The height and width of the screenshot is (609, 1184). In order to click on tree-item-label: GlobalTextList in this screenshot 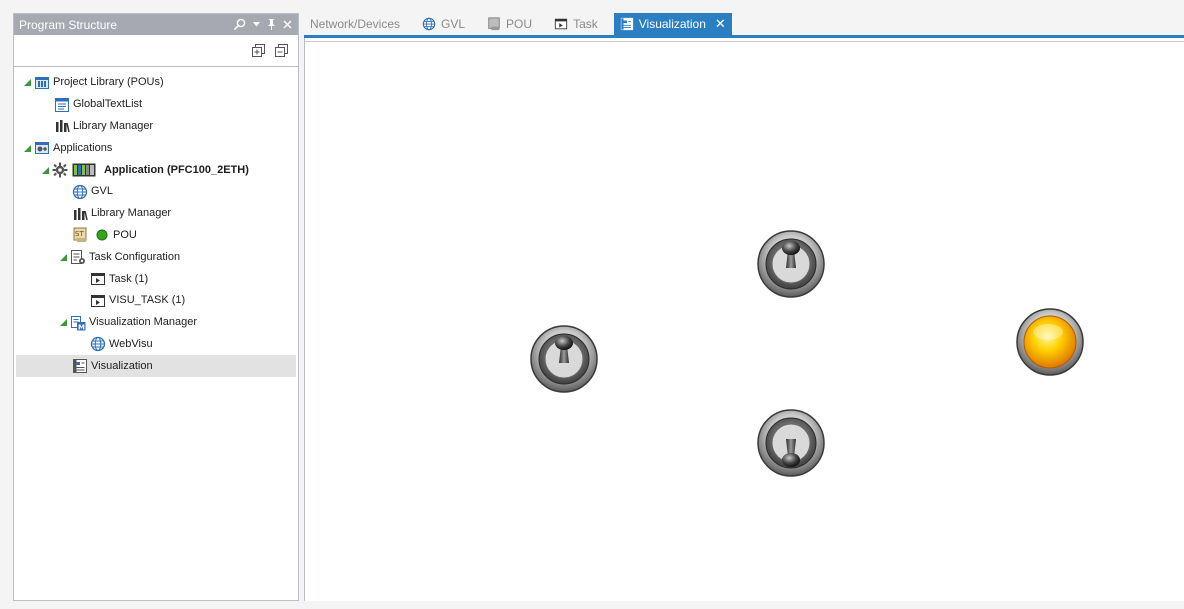, I will do `click(108, 104)`.